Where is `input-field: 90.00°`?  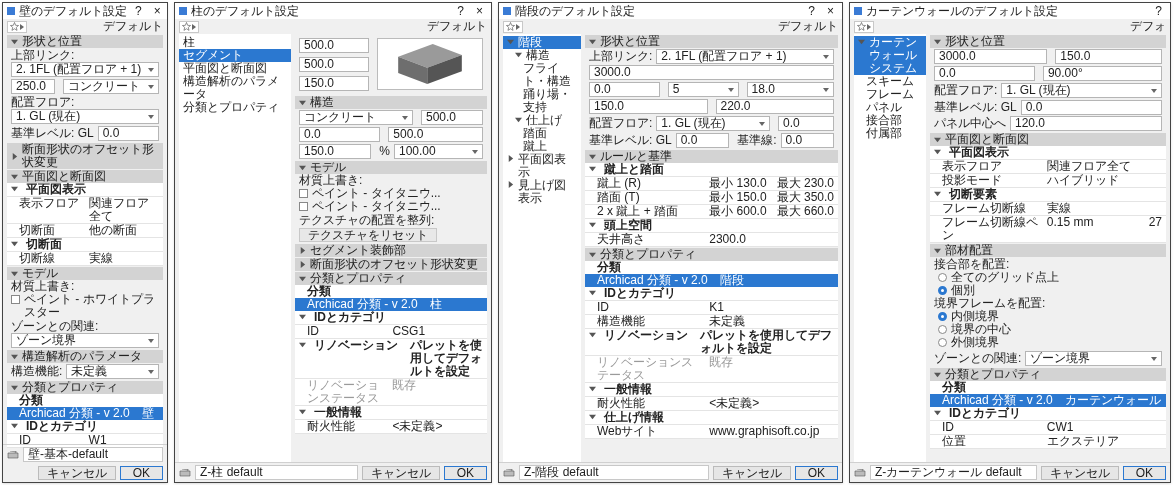
input-field: 90.00° is located at coordinates (1102, 73).